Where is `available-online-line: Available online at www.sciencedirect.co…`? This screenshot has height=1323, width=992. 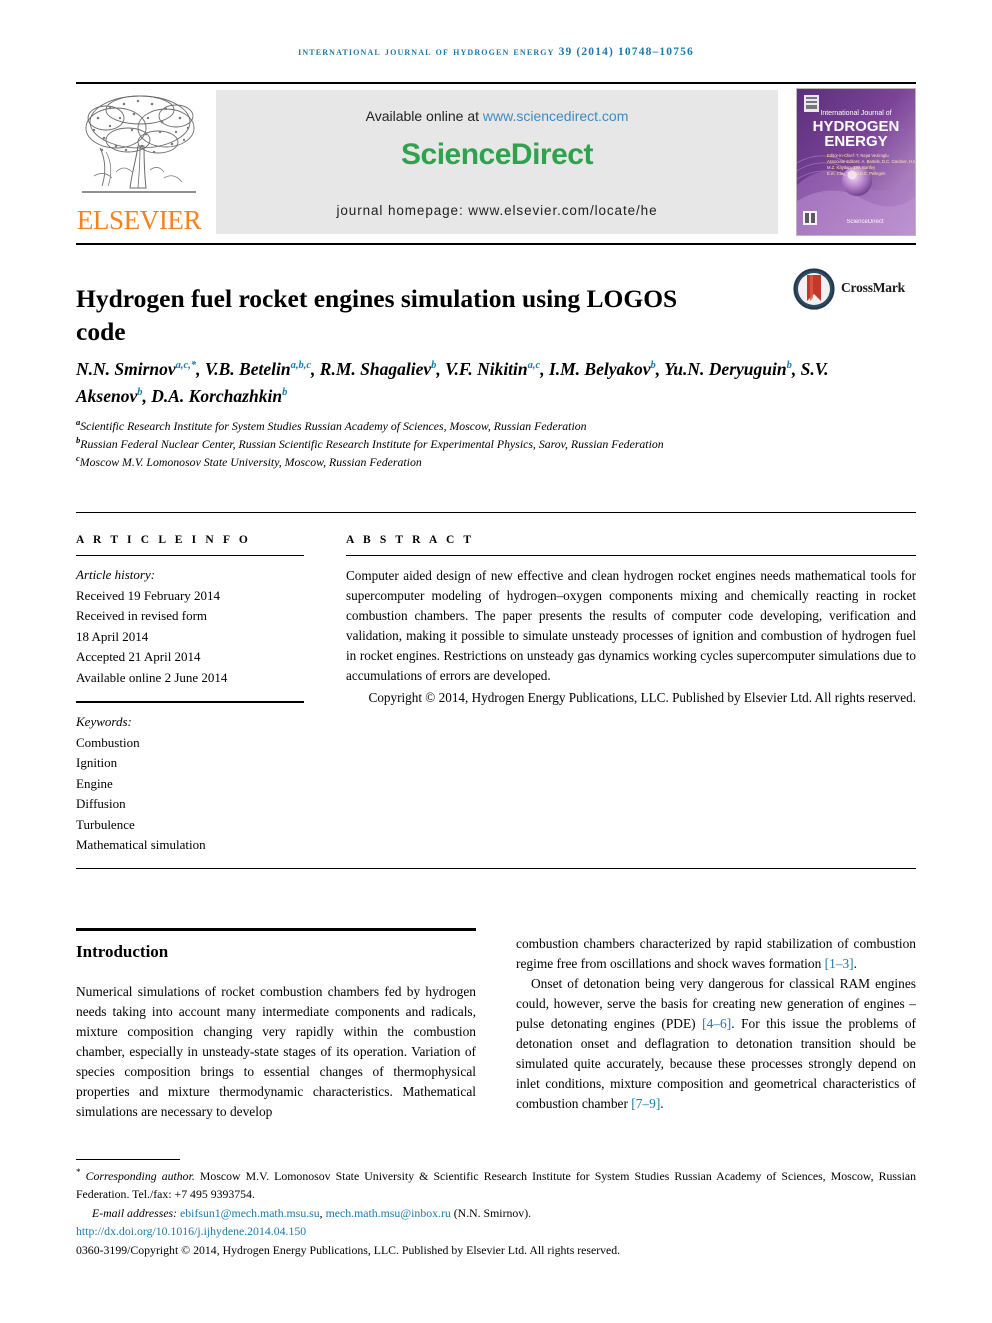
available-online-line: Available online at www.sciencedirect.co… is located at coordinates (497, 116).